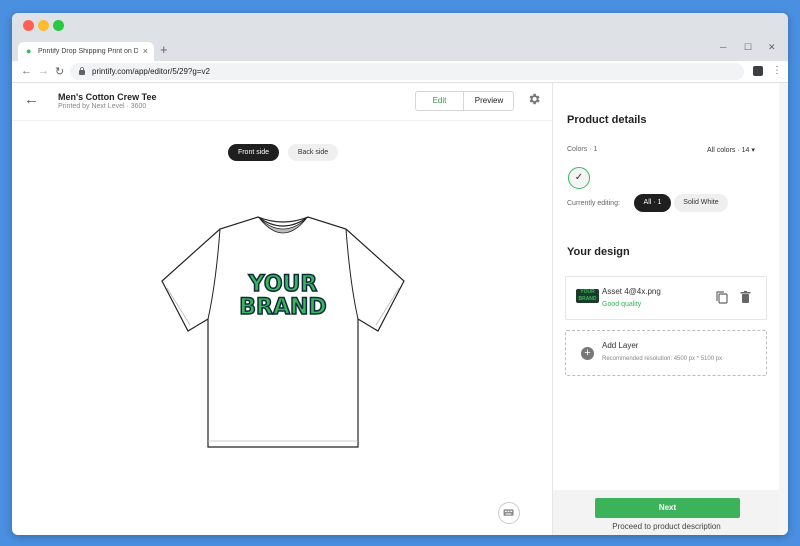 This screenshot has width=800, height=546. Describe the element at coordinates (283, 307) in the screenshot. I see `design-line-2: BRAND` at that location.